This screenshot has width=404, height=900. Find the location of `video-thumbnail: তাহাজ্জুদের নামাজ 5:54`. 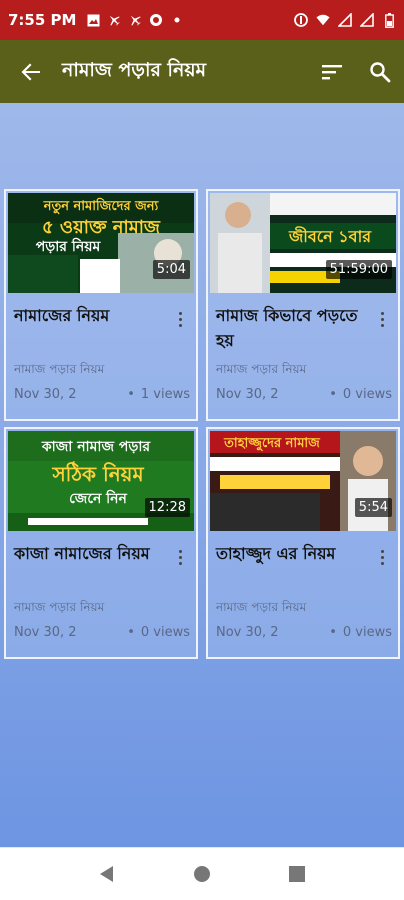

video-thumbnail: তাহাজ্জুদের নামাজ 5:54 is located at coordinates (303, 481).